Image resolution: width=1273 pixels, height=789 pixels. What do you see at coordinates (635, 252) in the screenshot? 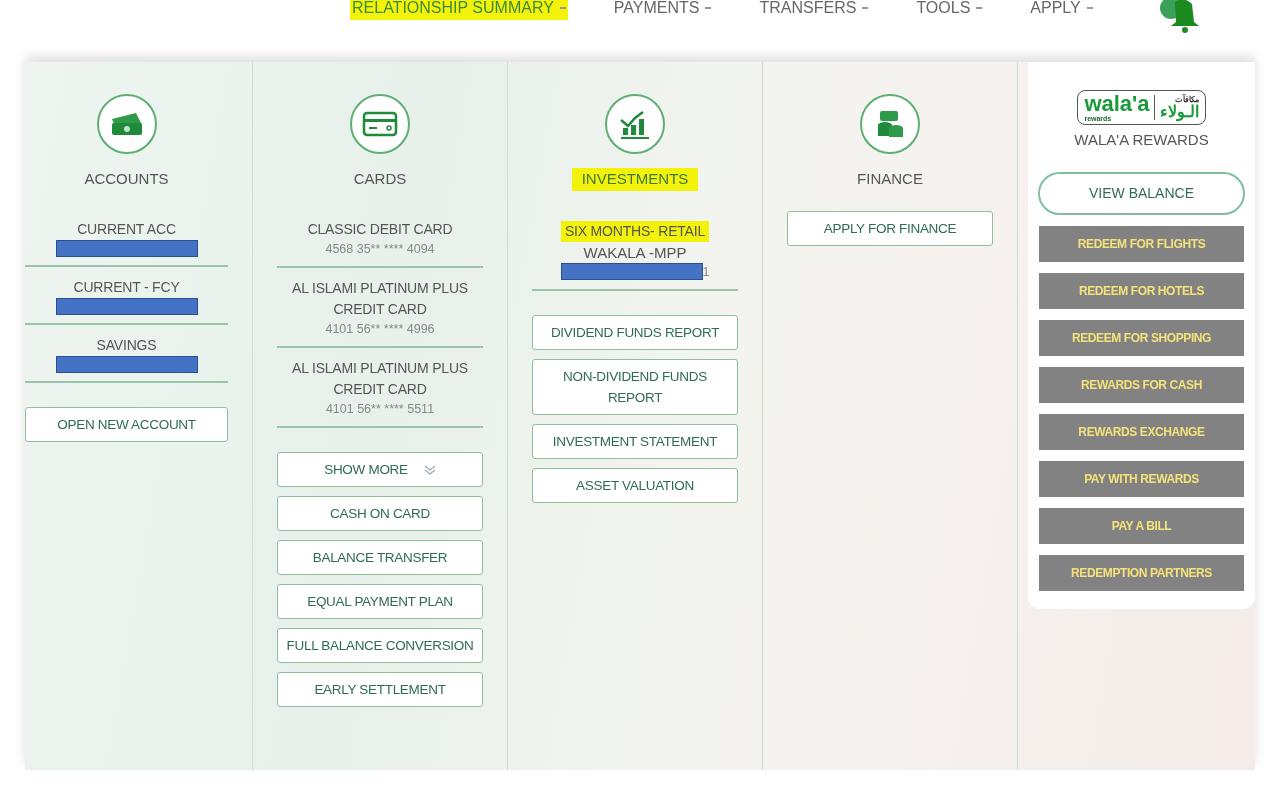
I see `item-subtitle: WAKALA -MPP` at bounding box center [635, 252].